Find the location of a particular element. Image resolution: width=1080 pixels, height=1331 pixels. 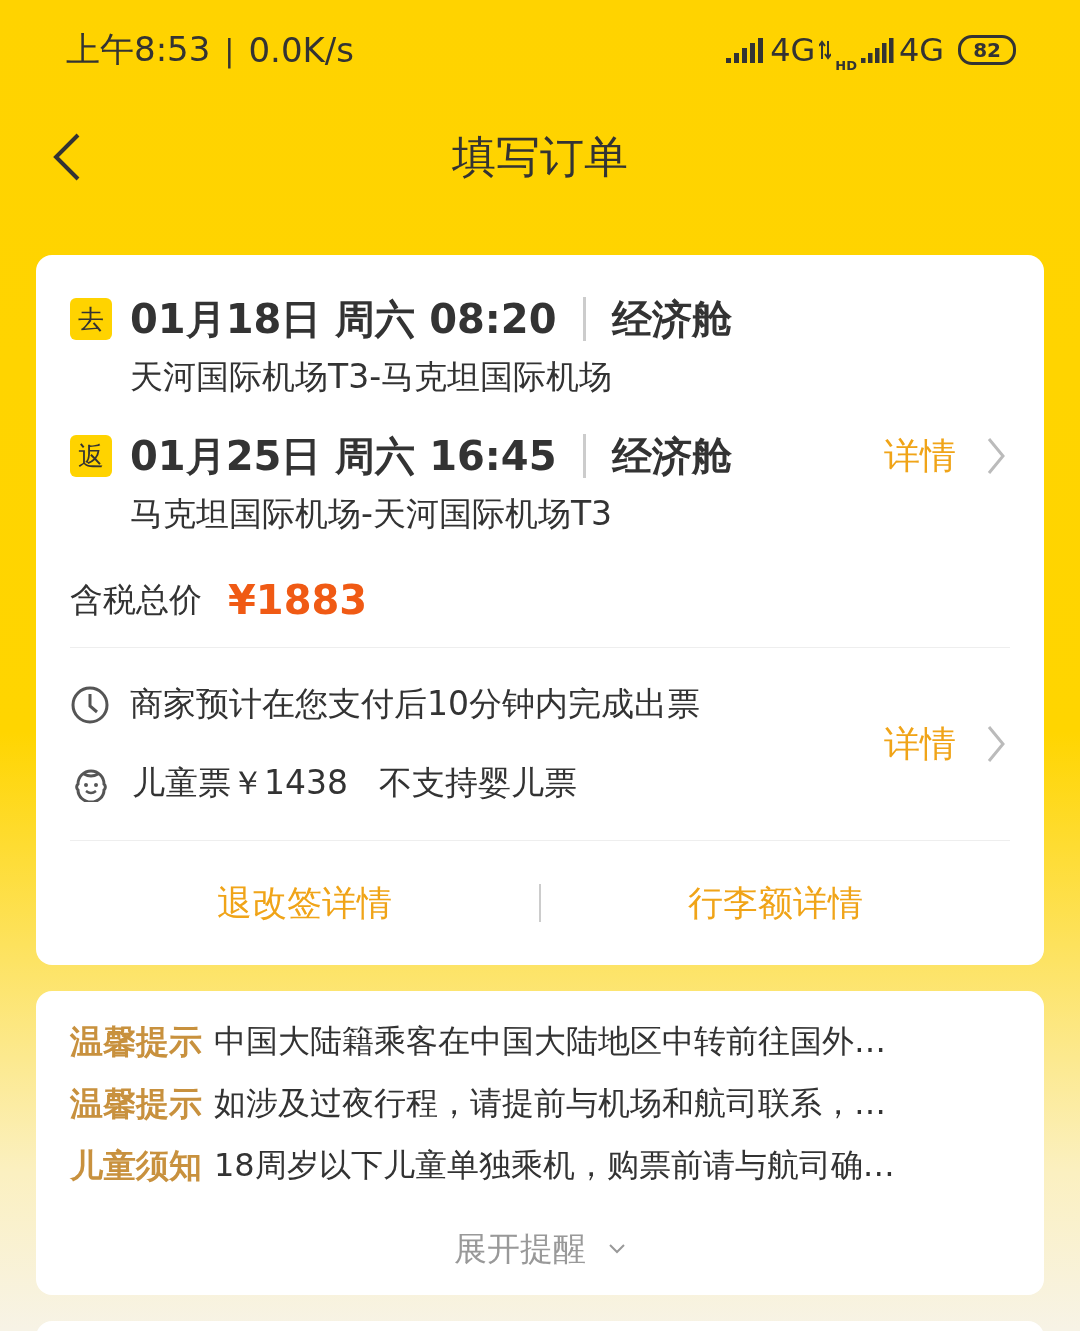

total-price: ¥1883 is located at coordinates (298, 600).